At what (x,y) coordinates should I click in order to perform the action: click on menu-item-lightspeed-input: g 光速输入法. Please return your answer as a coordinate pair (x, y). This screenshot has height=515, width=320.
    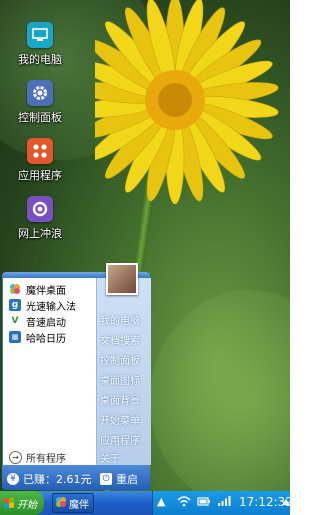
    Looking at the image, I should click on (42, 305).